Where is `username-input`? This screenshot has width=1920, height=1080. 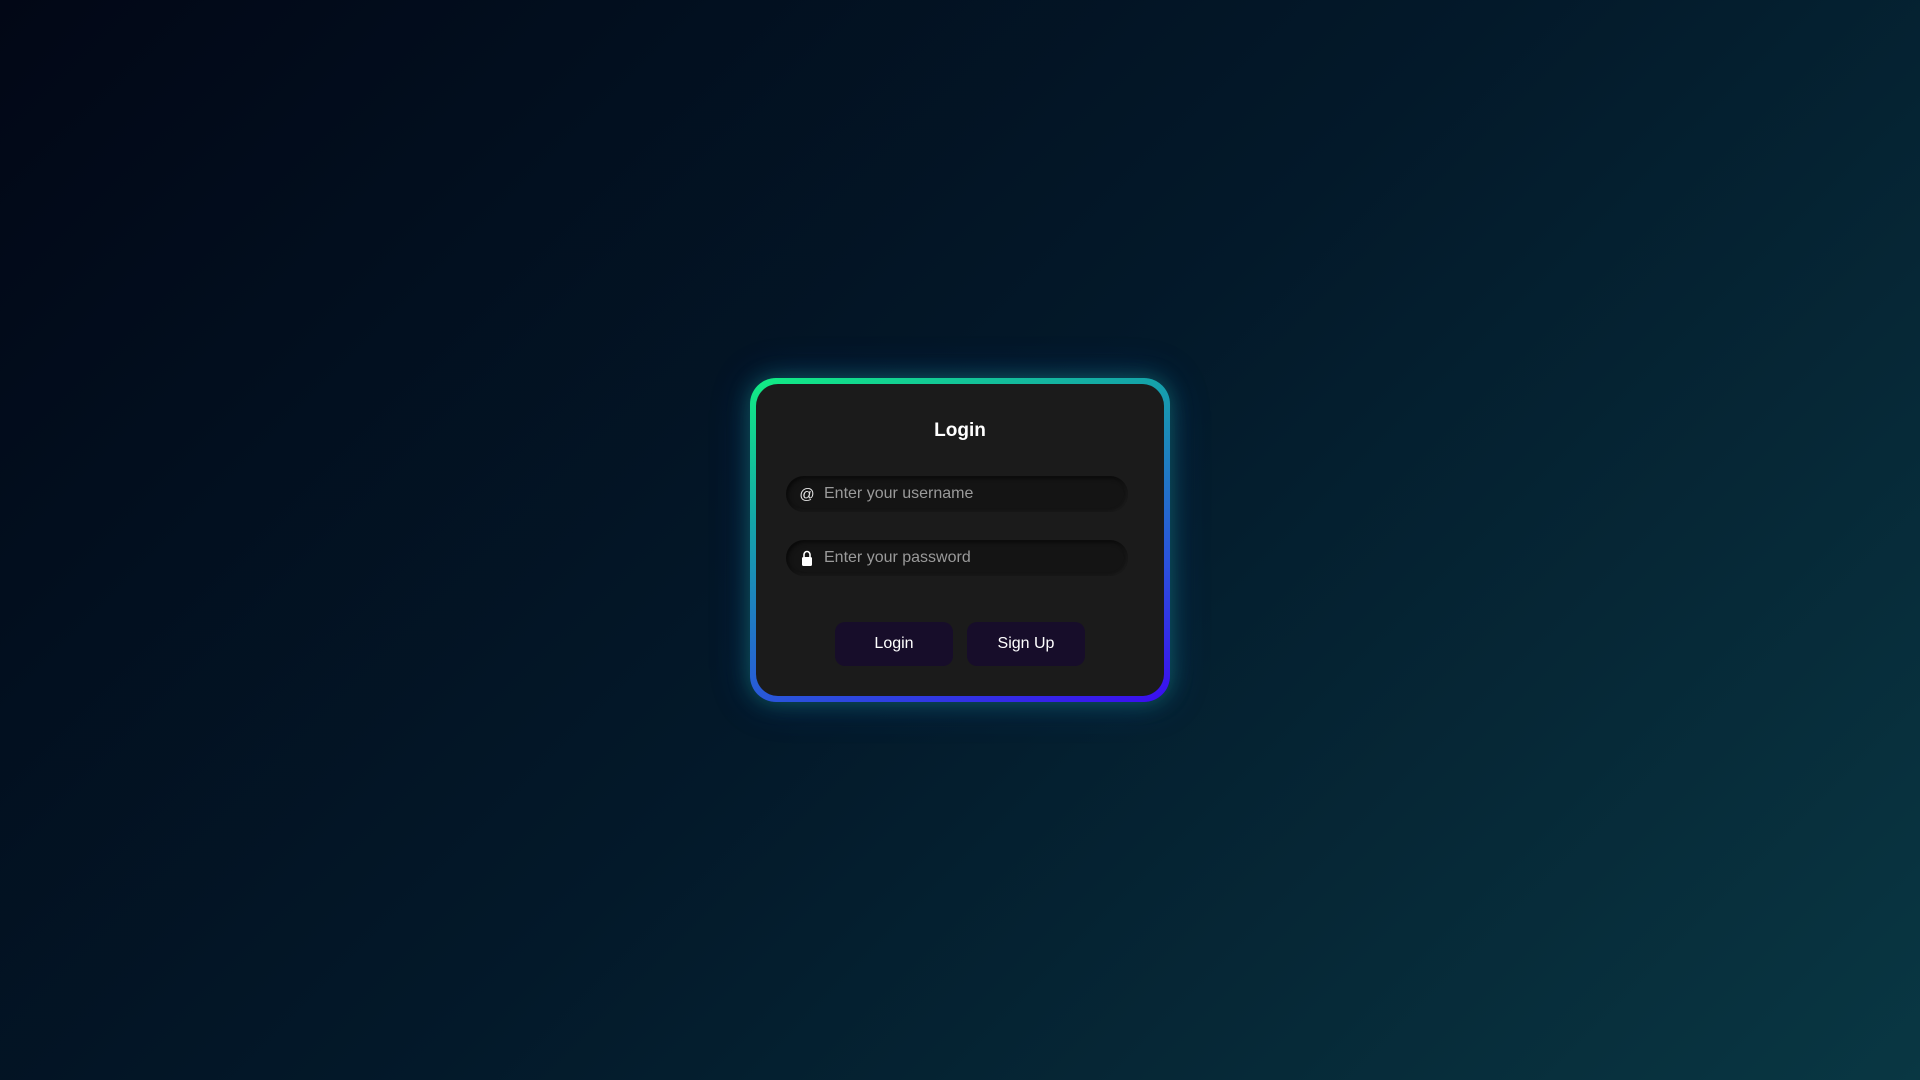
username-input is located at coordinates (976, 494).